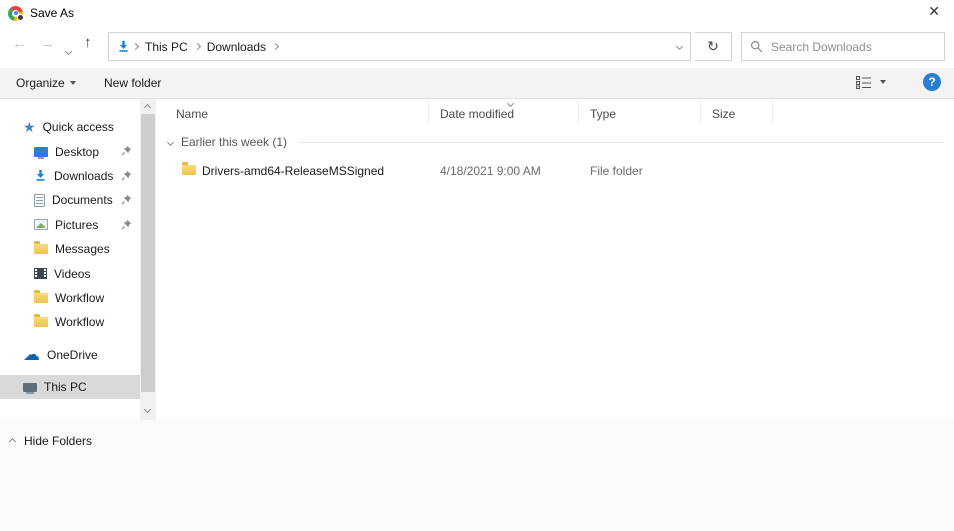 The width and height of the screenshot is (954, 531). What do you see at coordinates (616, 171) in the screenshot?
I see `file-type: File folder` at bounding box center [616, 171].